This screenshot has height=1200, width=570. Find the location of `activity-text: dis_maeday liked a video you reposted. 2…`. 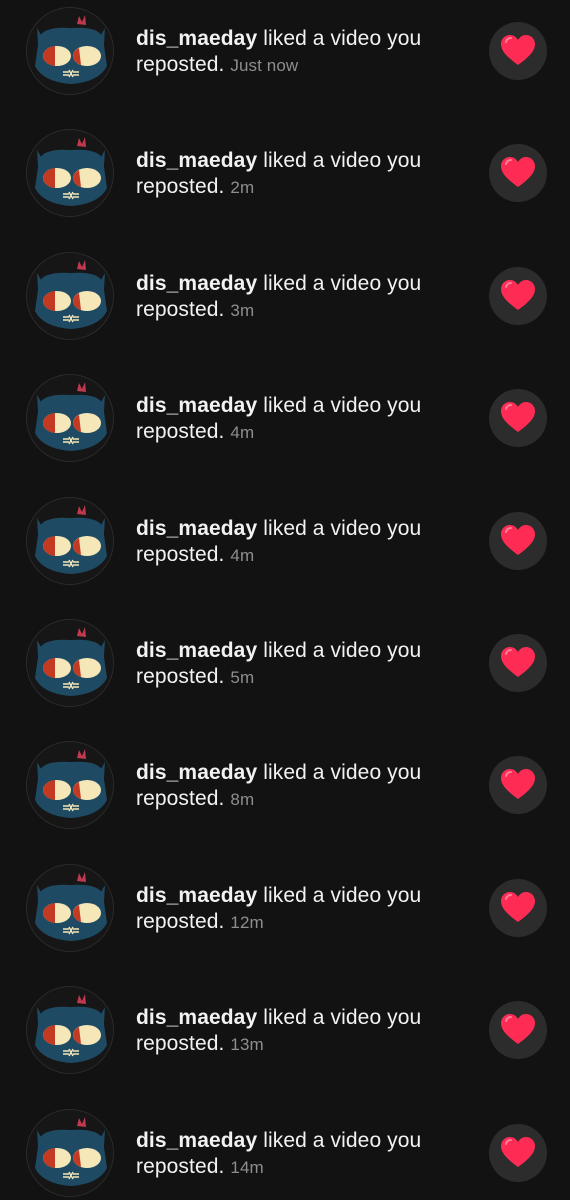

activity-text: dis_maeday liked a video you reposted. 2… is located at coordinates (301, 174).